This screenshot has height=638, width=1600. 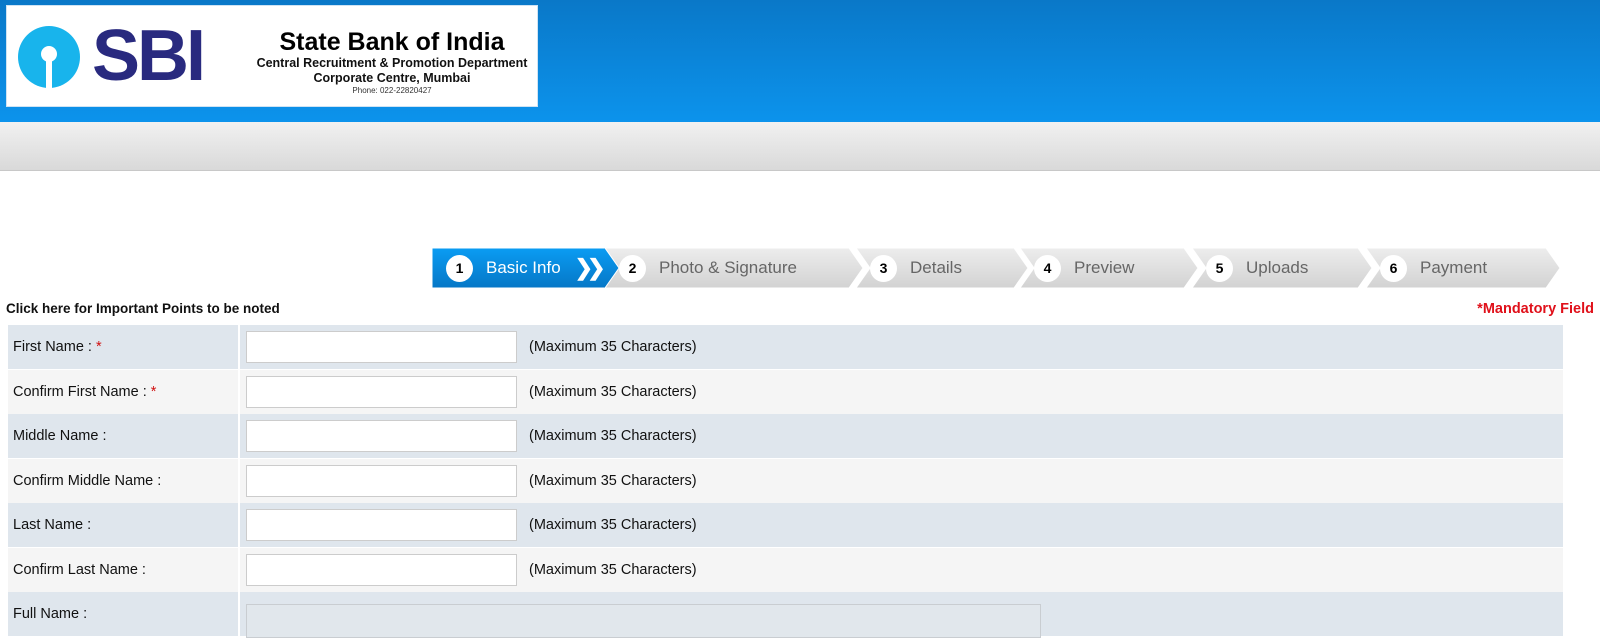 What do you see at coordinates (52, 347) in the screenshot?
I see `field-label-text: First Name :` at bounding box center [52, 347].